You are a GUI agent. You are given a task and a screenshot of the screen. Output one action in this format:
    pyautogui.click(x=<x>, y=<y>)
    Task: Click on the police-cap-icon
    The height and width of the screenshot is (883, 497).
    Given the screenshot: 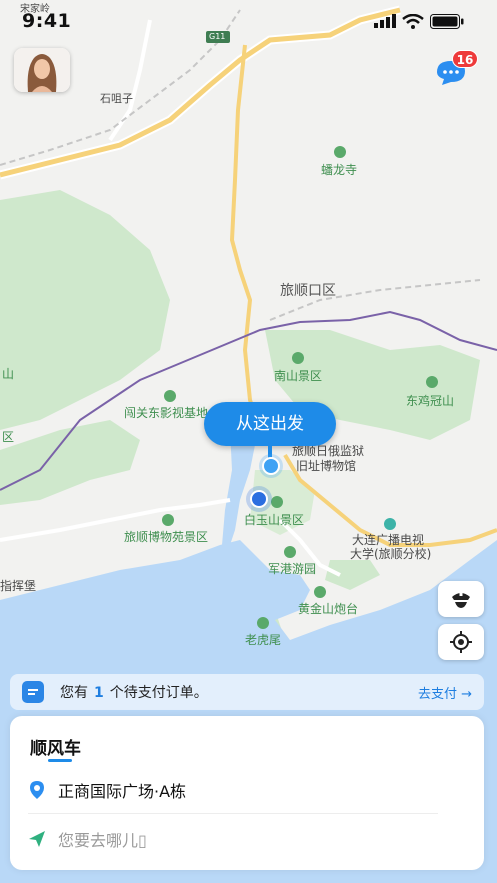 What is the action you would take?
    pyautogui.click(x=461, y=600)
    